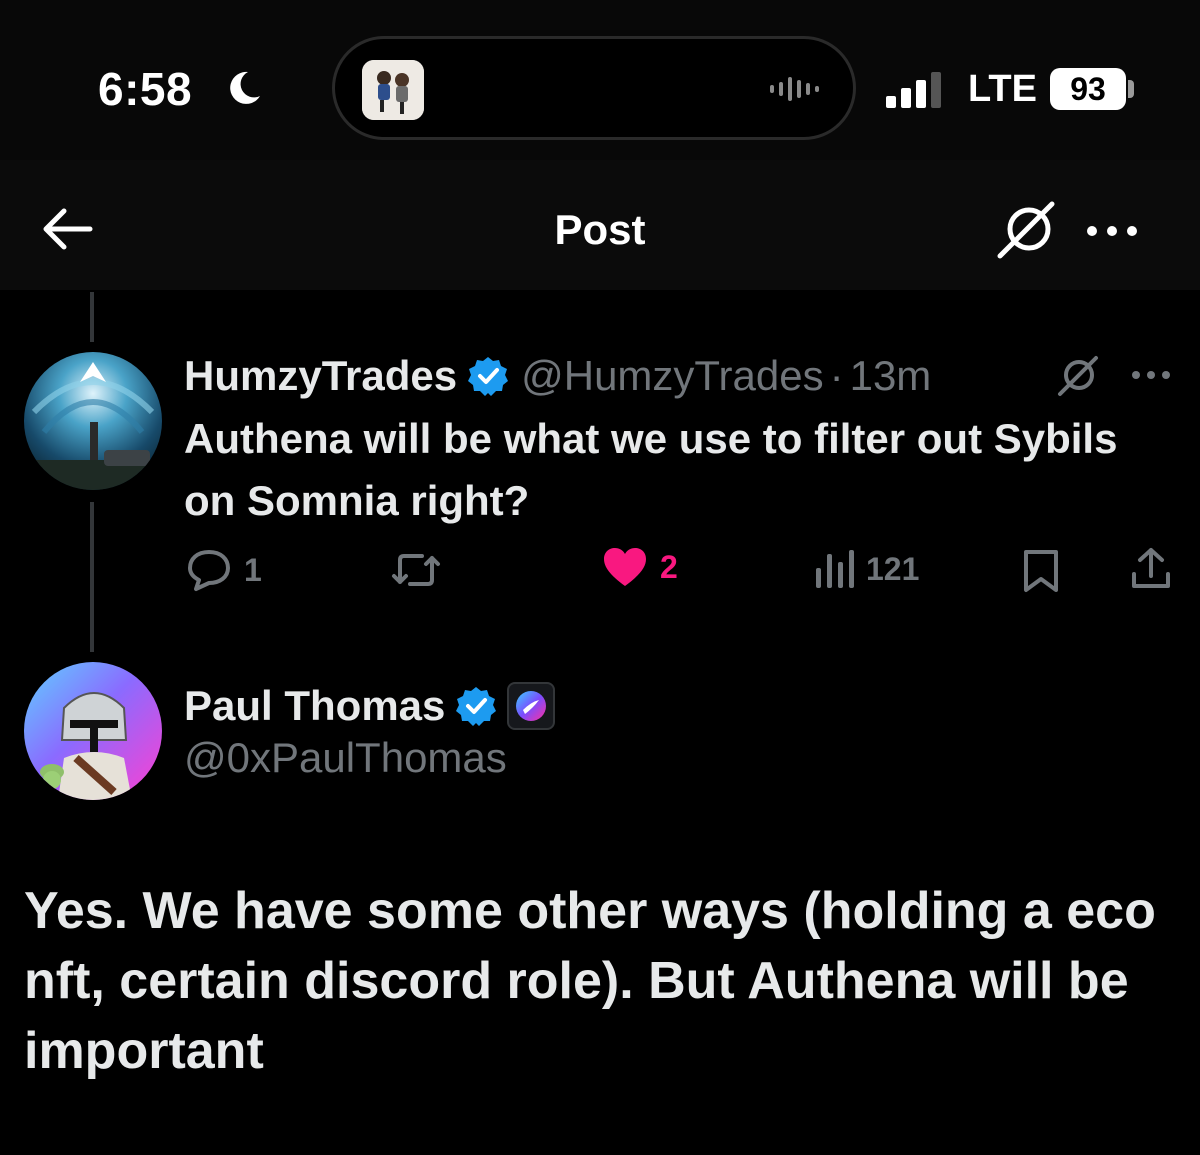  I want to click on like-count: 2, so click(669, 566).